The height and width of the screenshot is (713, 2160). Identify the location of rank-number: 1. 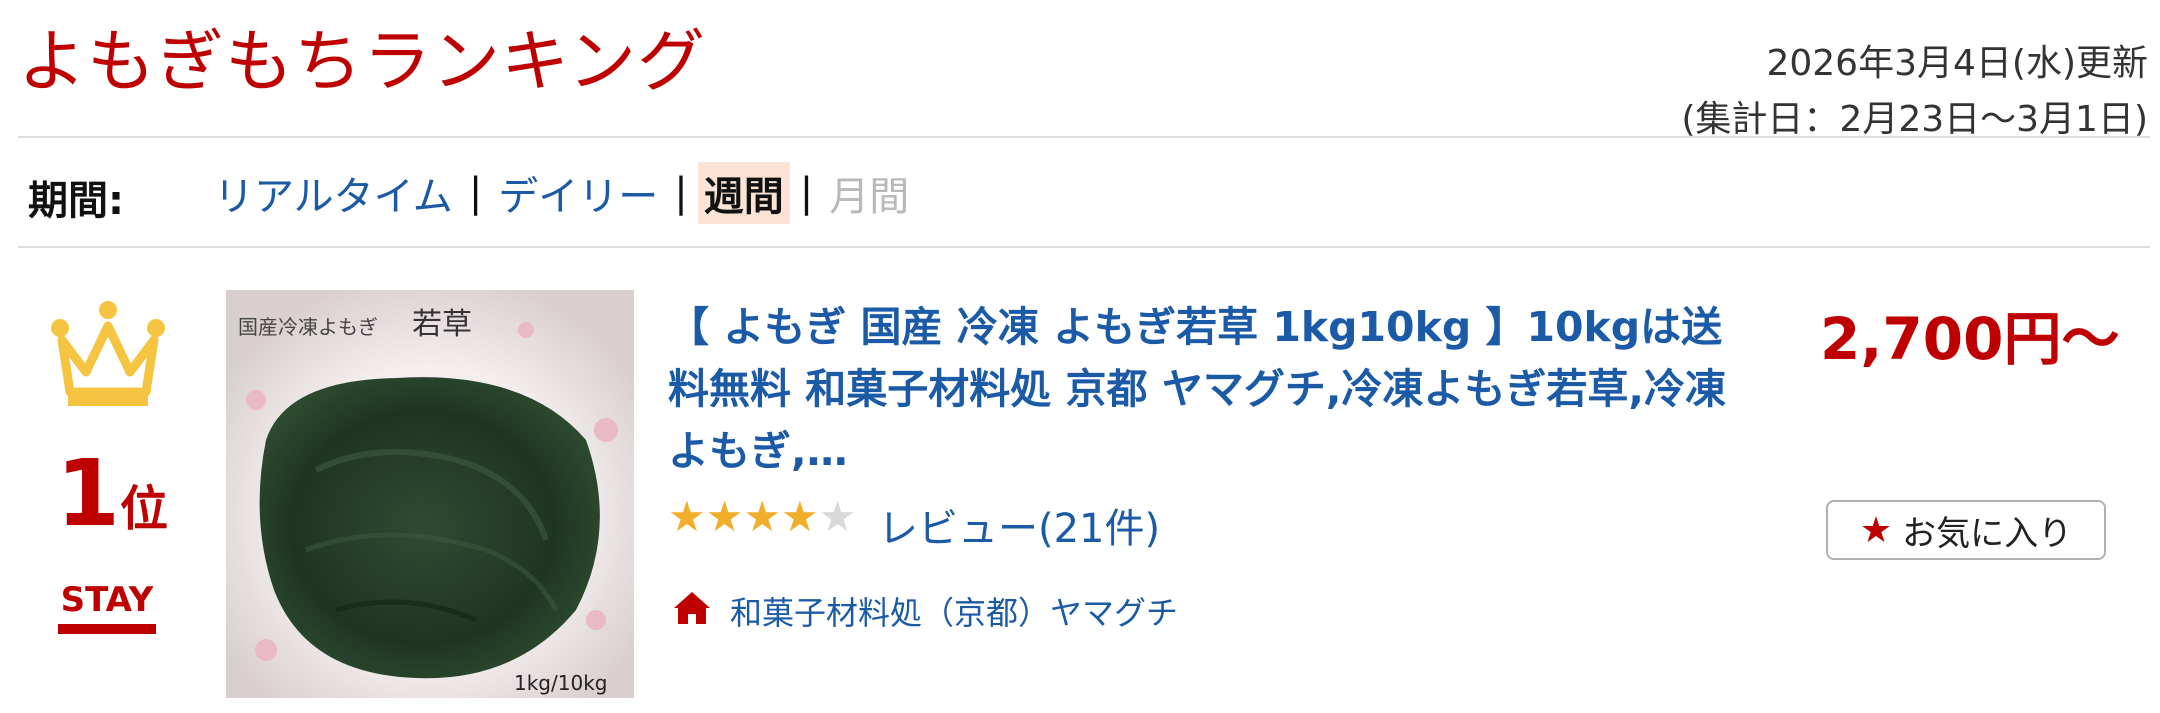
(88, 493).